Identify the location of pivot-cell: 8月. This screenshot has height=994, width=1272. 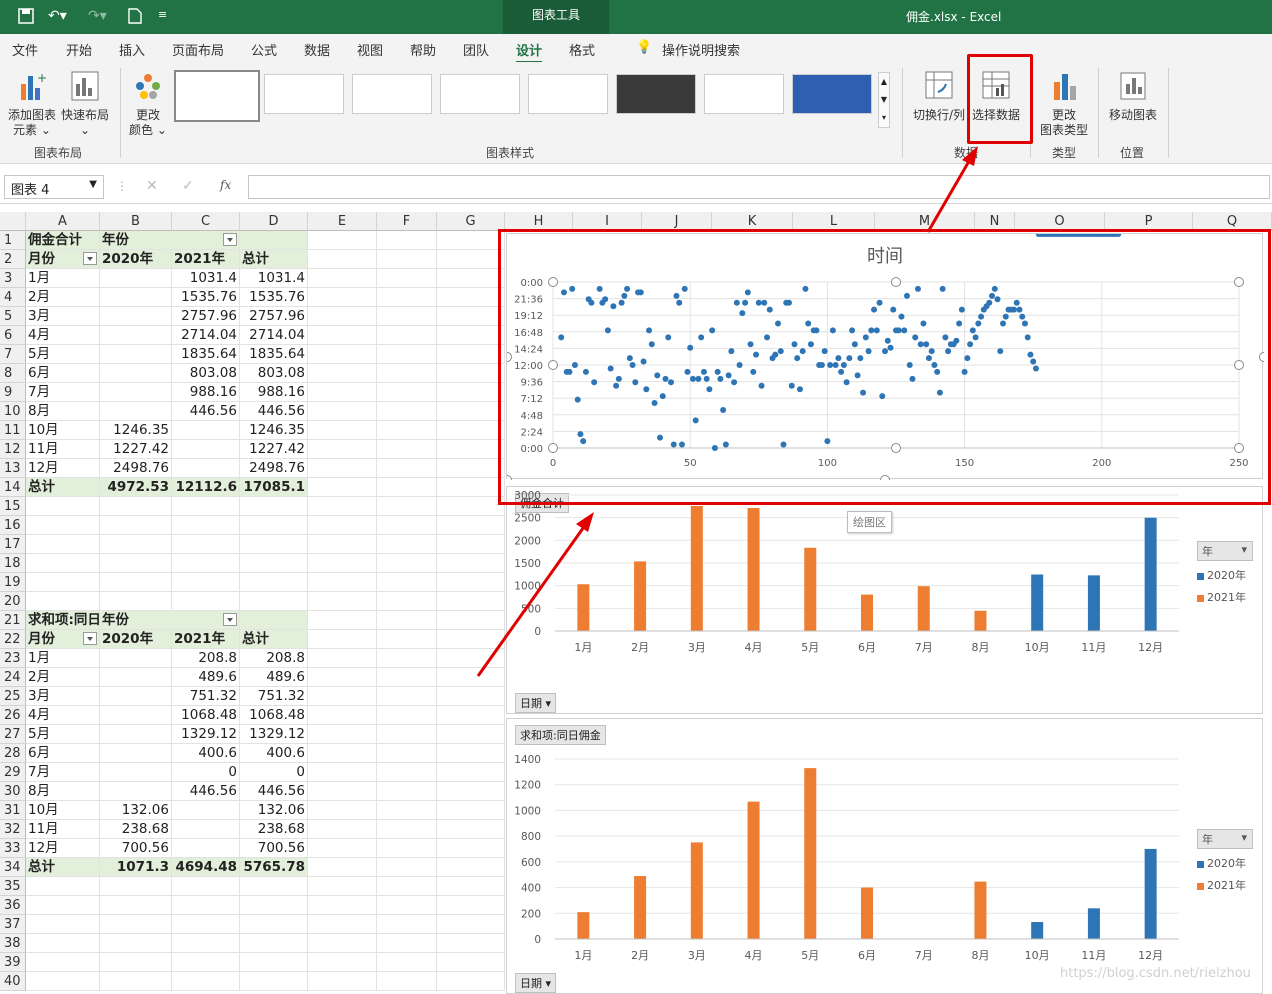
(63, 791).